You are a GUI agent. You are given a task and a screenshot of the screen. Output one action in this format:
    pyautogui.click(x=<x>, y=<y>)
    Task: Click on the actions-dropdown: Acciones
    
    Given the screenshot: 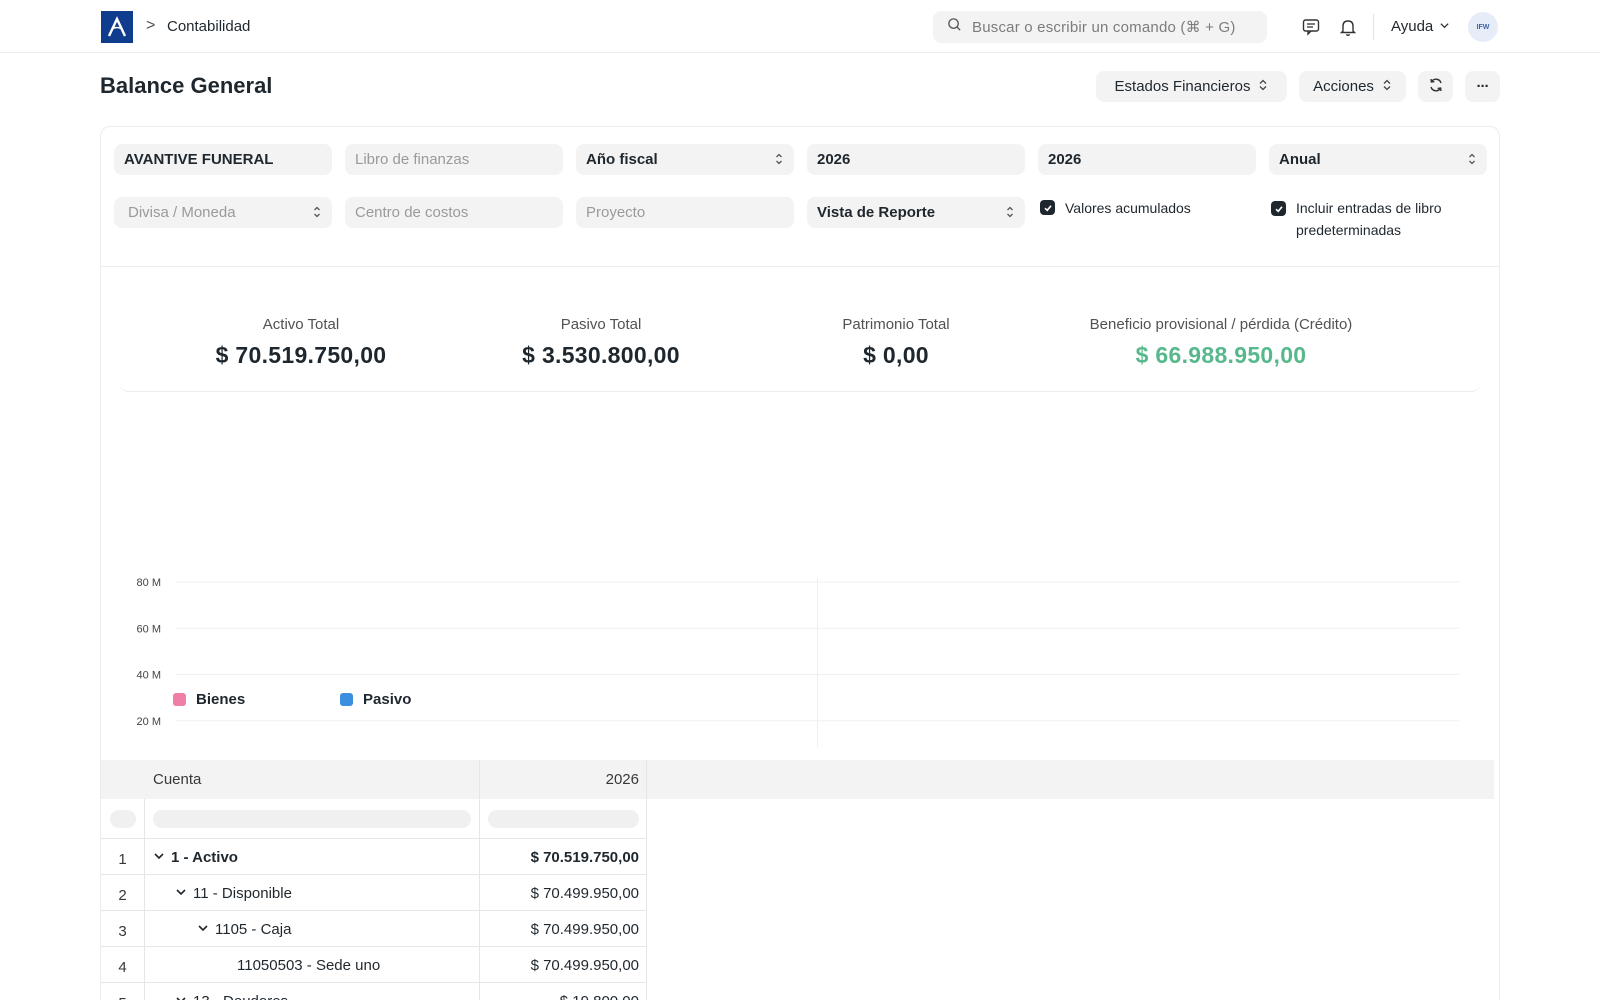 What is the action you would take?
    pyautogui.click(x=1352, y=86)
    